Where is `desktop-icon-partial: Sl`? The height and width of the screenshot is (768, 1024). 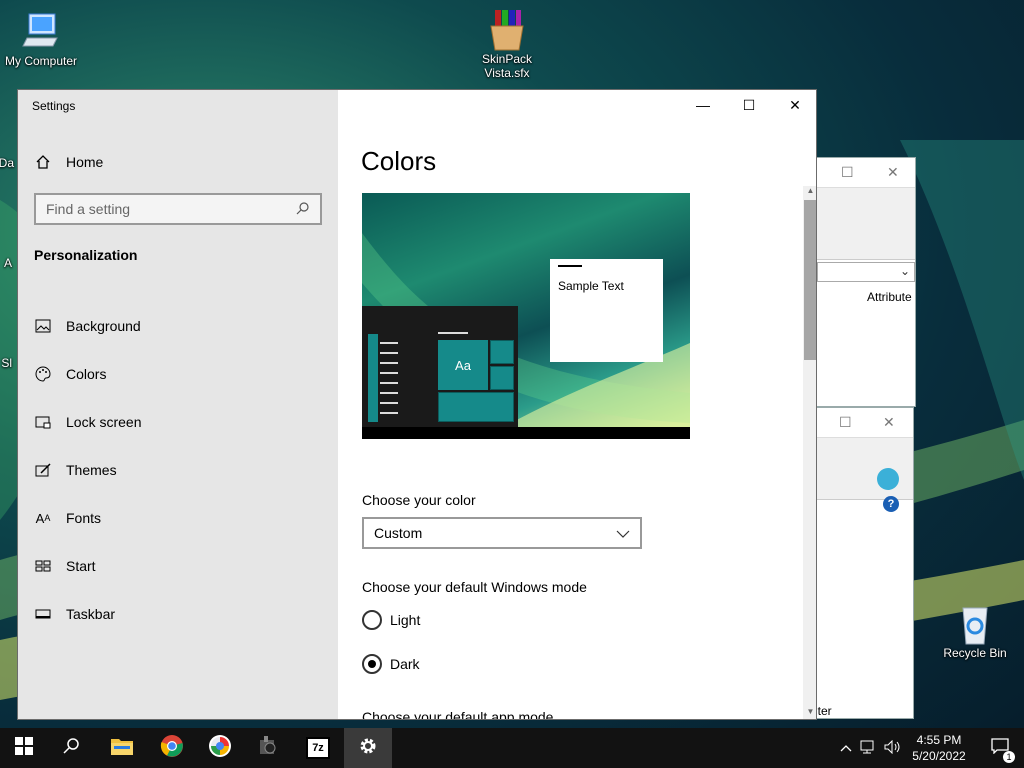
desktop-icon-partial: Sl is located at coordinates (6, 363).